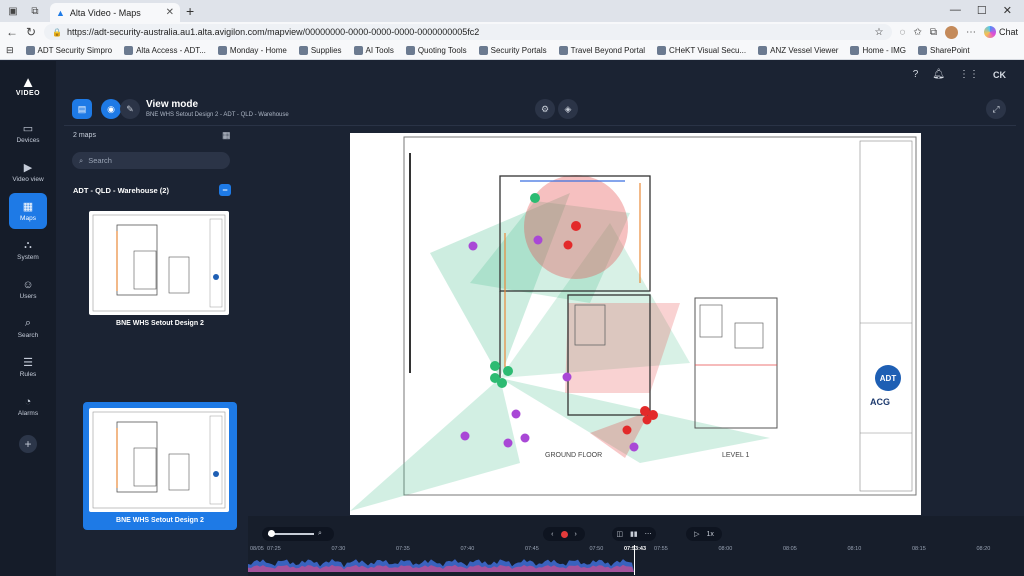  I want to click on timeline-tick: 07:25, so click(274, 549).